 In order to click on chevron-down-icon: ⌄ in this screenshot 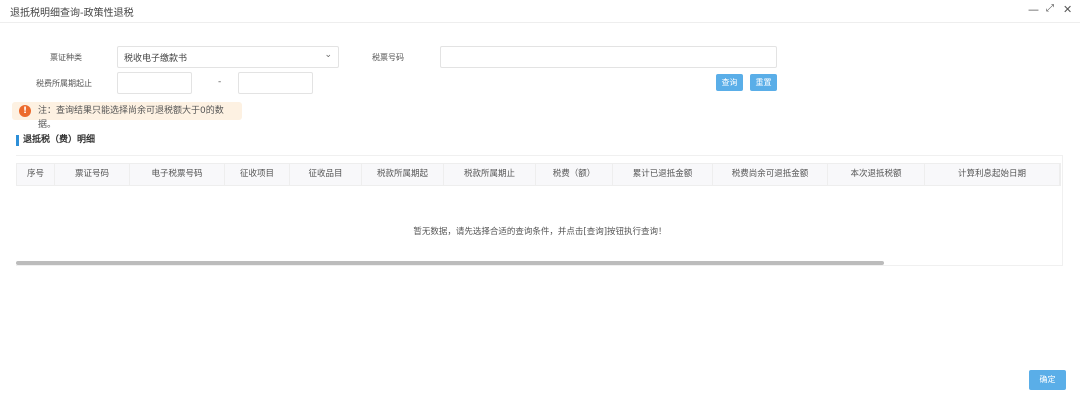, I will do `click(328, 55)`.